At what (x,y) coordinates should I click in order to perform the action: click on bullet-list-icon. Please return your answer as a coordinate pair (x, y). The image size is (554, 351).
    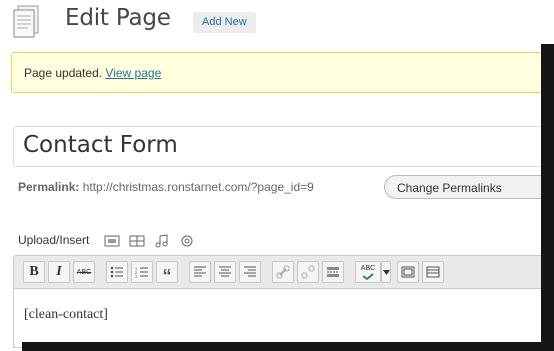
    Looking at the image, I should click on (116, 272).